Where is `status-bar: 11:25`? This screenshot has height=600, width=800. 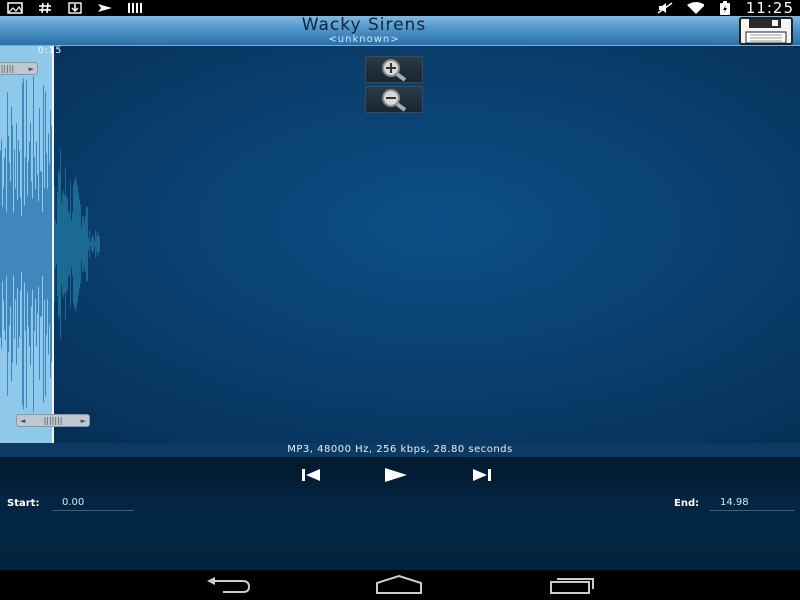
status-bar: 11:25 is located at coordinates (400, 8).